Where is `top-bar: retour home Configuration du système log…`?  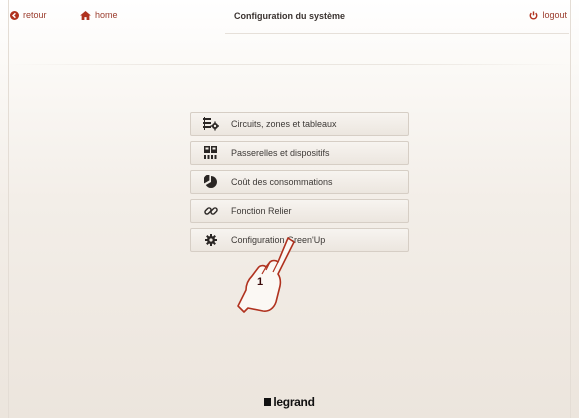 top-bar: retour home Configuration du système log… is located at coordinates (289, 15).